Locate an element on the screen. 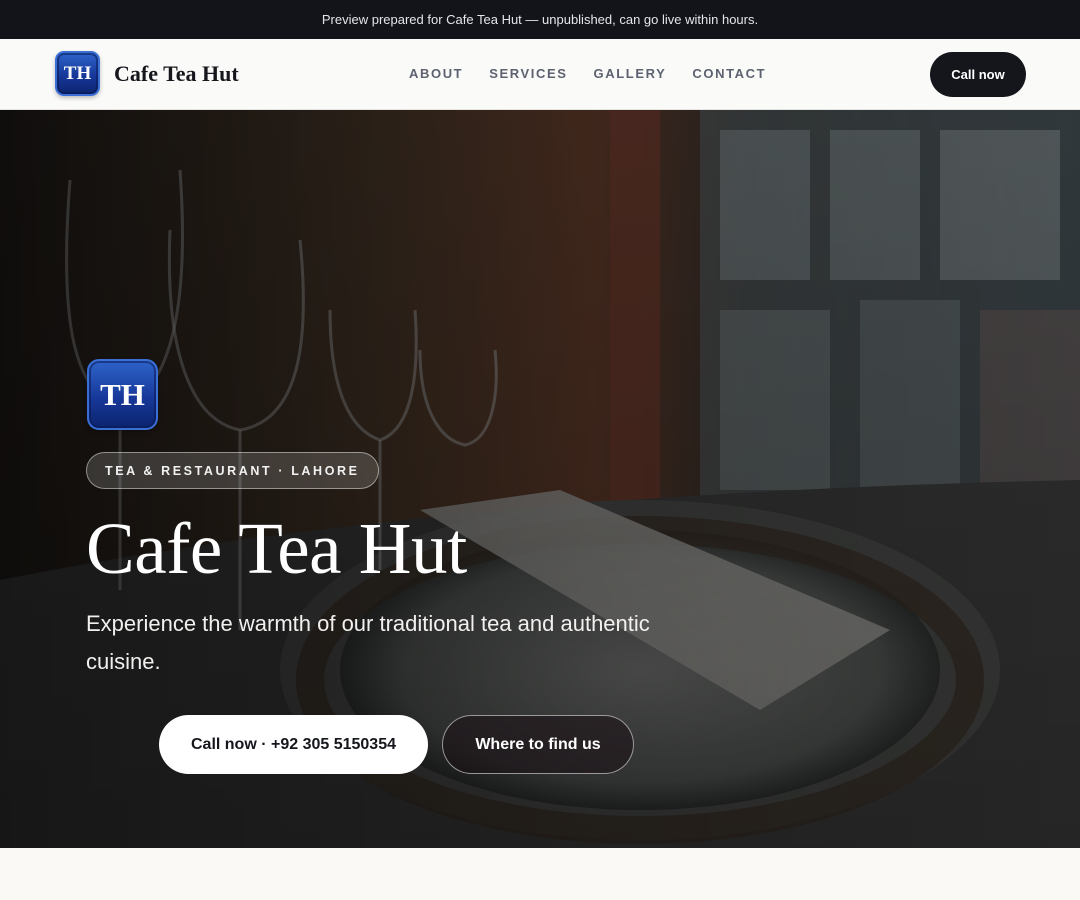  hero-logo: TH is located at coordinates (122, 394).